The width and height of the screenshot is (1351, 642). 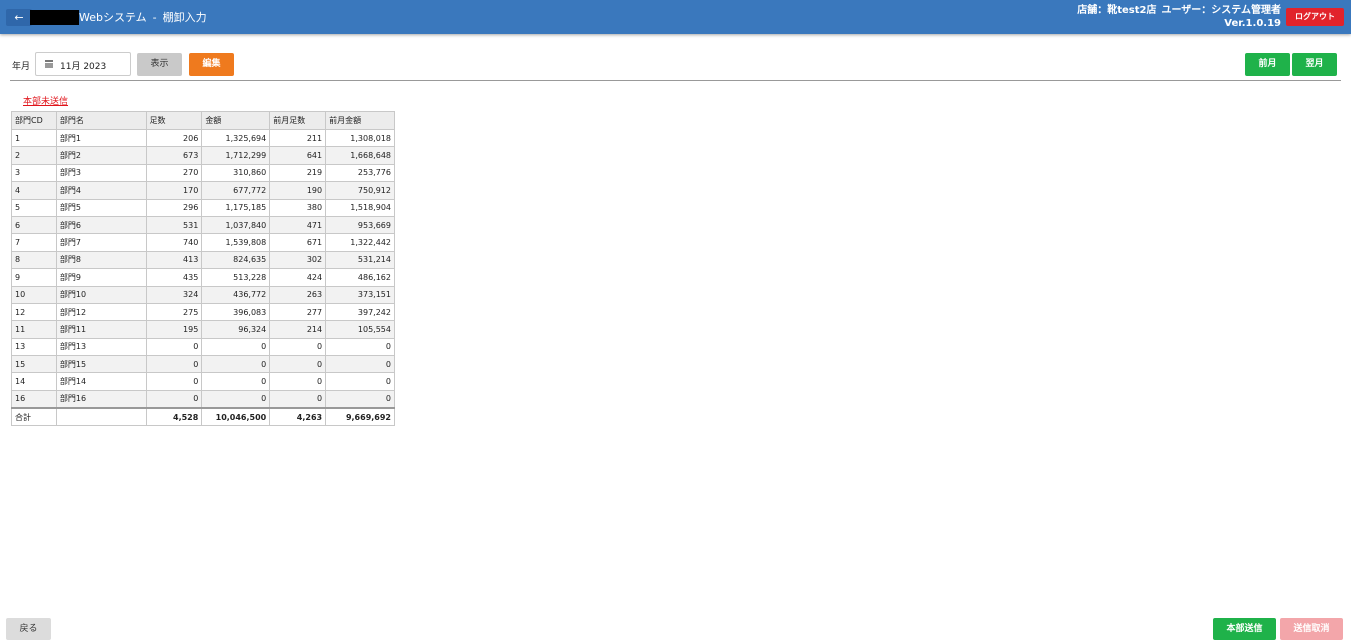 What do you see at coordinates (1252, 23) in the screenshot?
I see `version-label: Ver.1.0.19` at bounding box center [1252, 23].